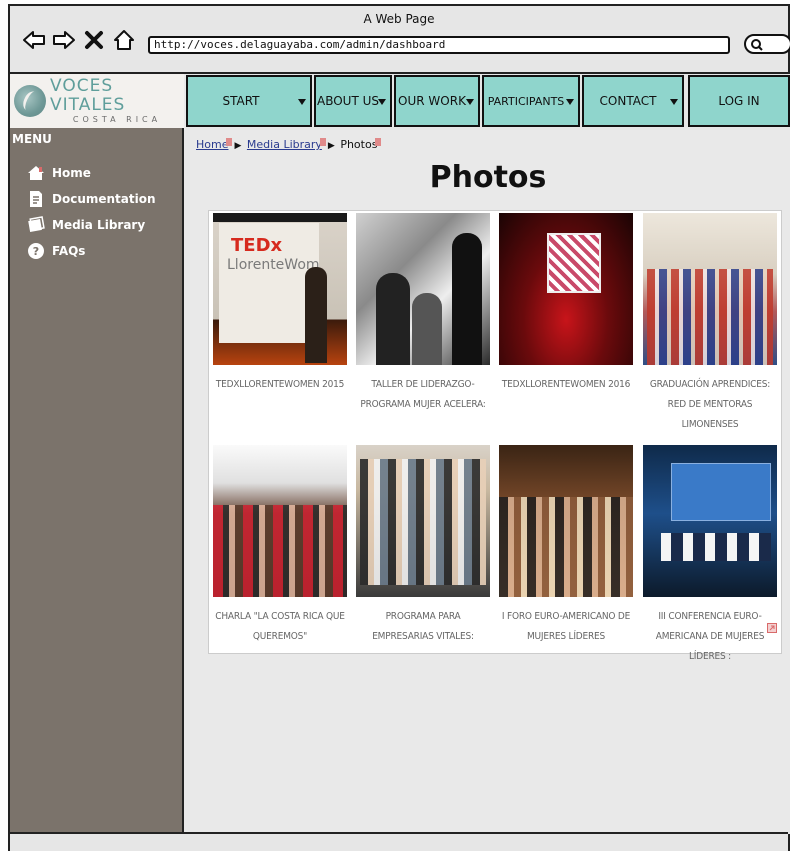 The image size is (790, 851). I want to click on gallery-card: TEDXLLORENTEWOMEN 2016, so click(566, 304).